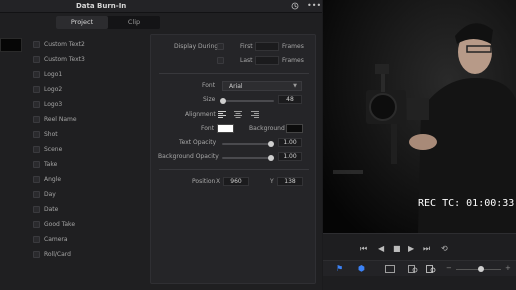 This screenshot has height=290, width=516. Describe the element at coordinates (64, 44) in the screenshot. I see `list-item-label: Custom Text2` at that location.